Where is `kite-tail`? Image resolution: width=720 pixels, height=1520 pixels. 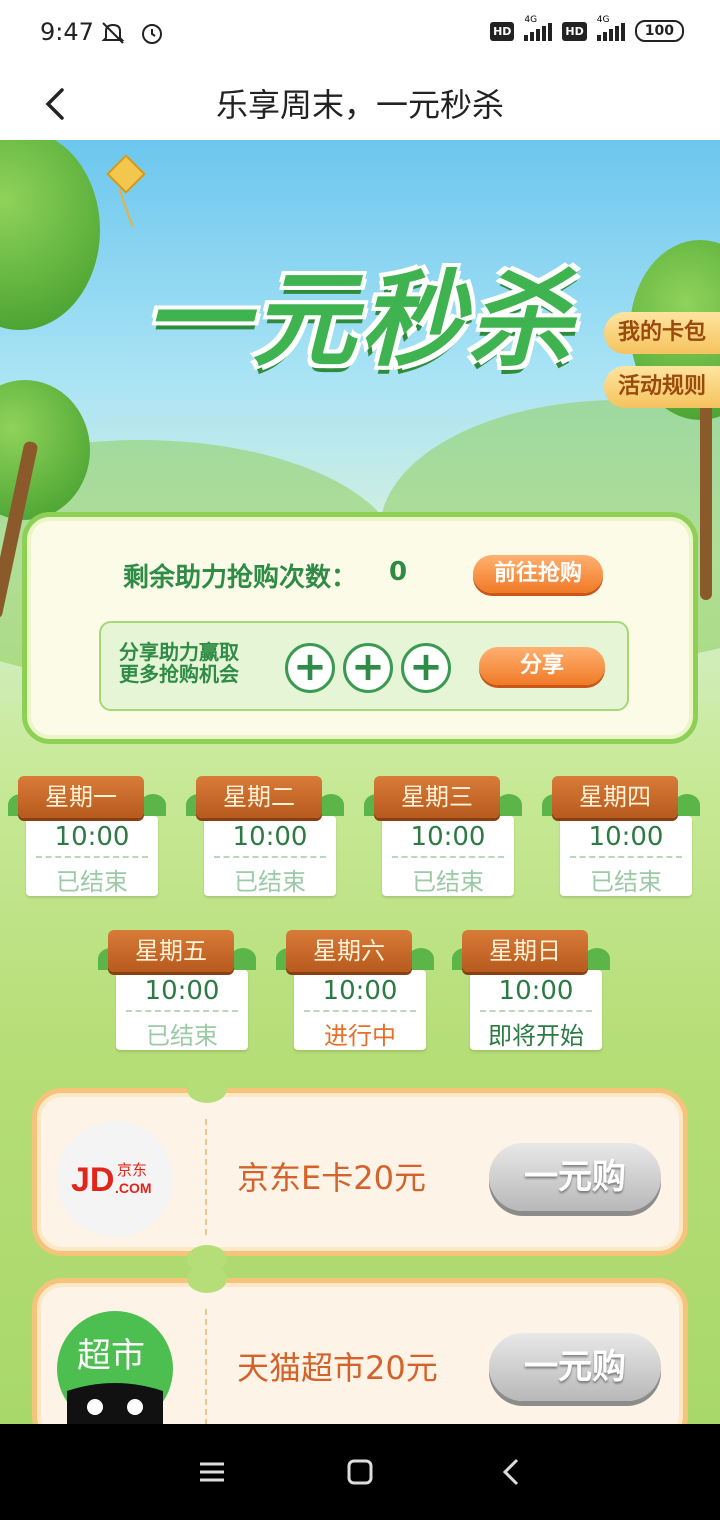 kite-tail is located at coordinates (126, 208).